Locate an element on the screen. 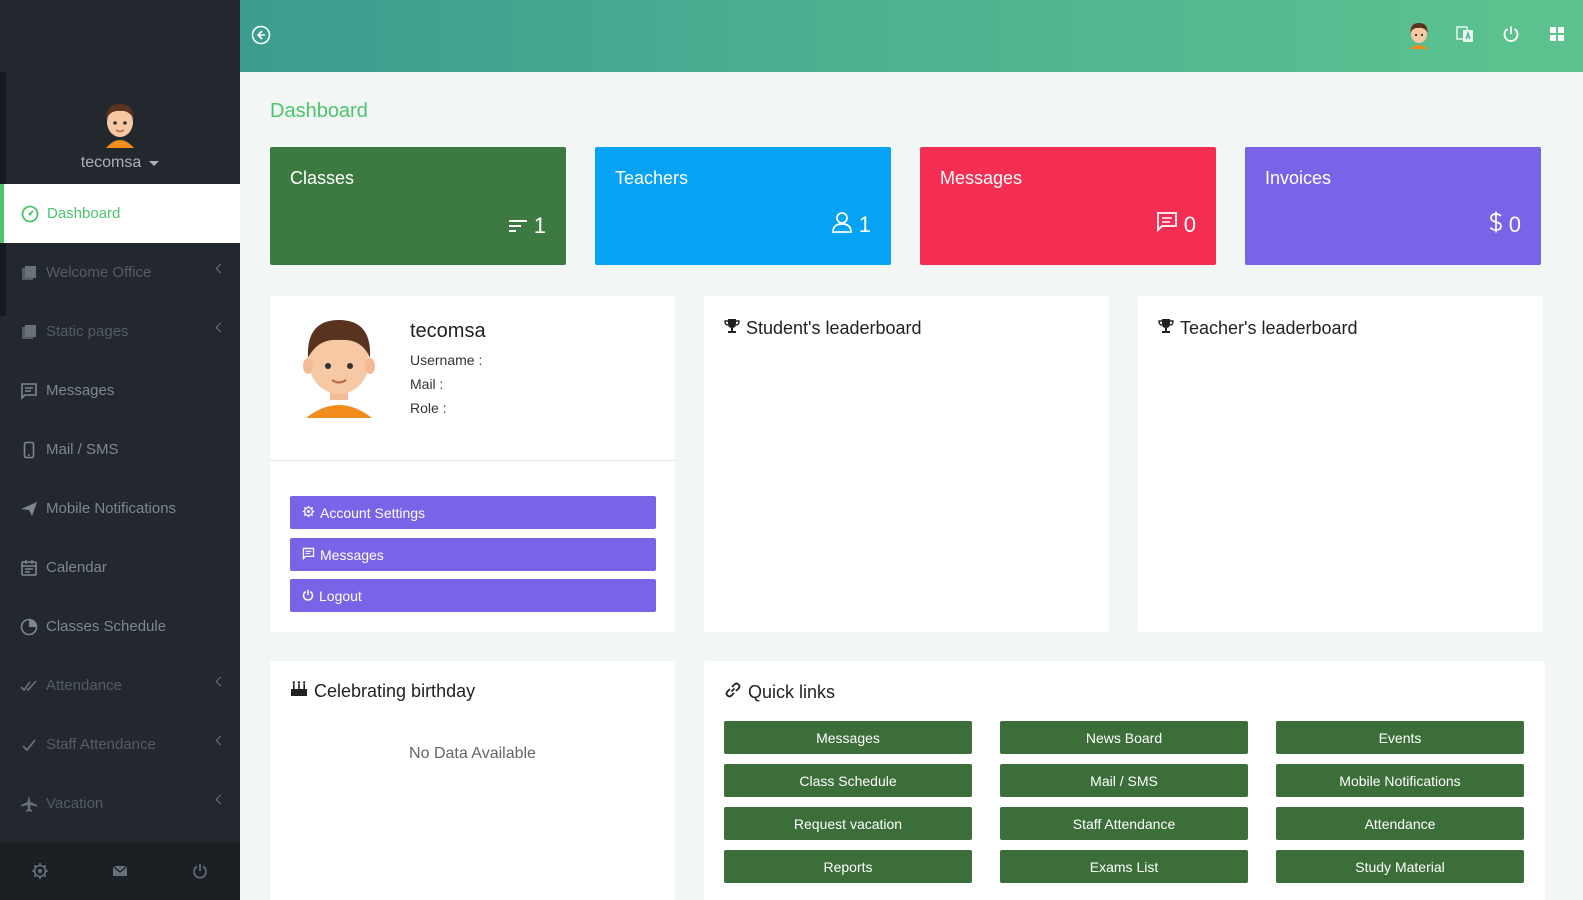  sidebar-item-label: Welcome Office is located at coordinates (99, 272).